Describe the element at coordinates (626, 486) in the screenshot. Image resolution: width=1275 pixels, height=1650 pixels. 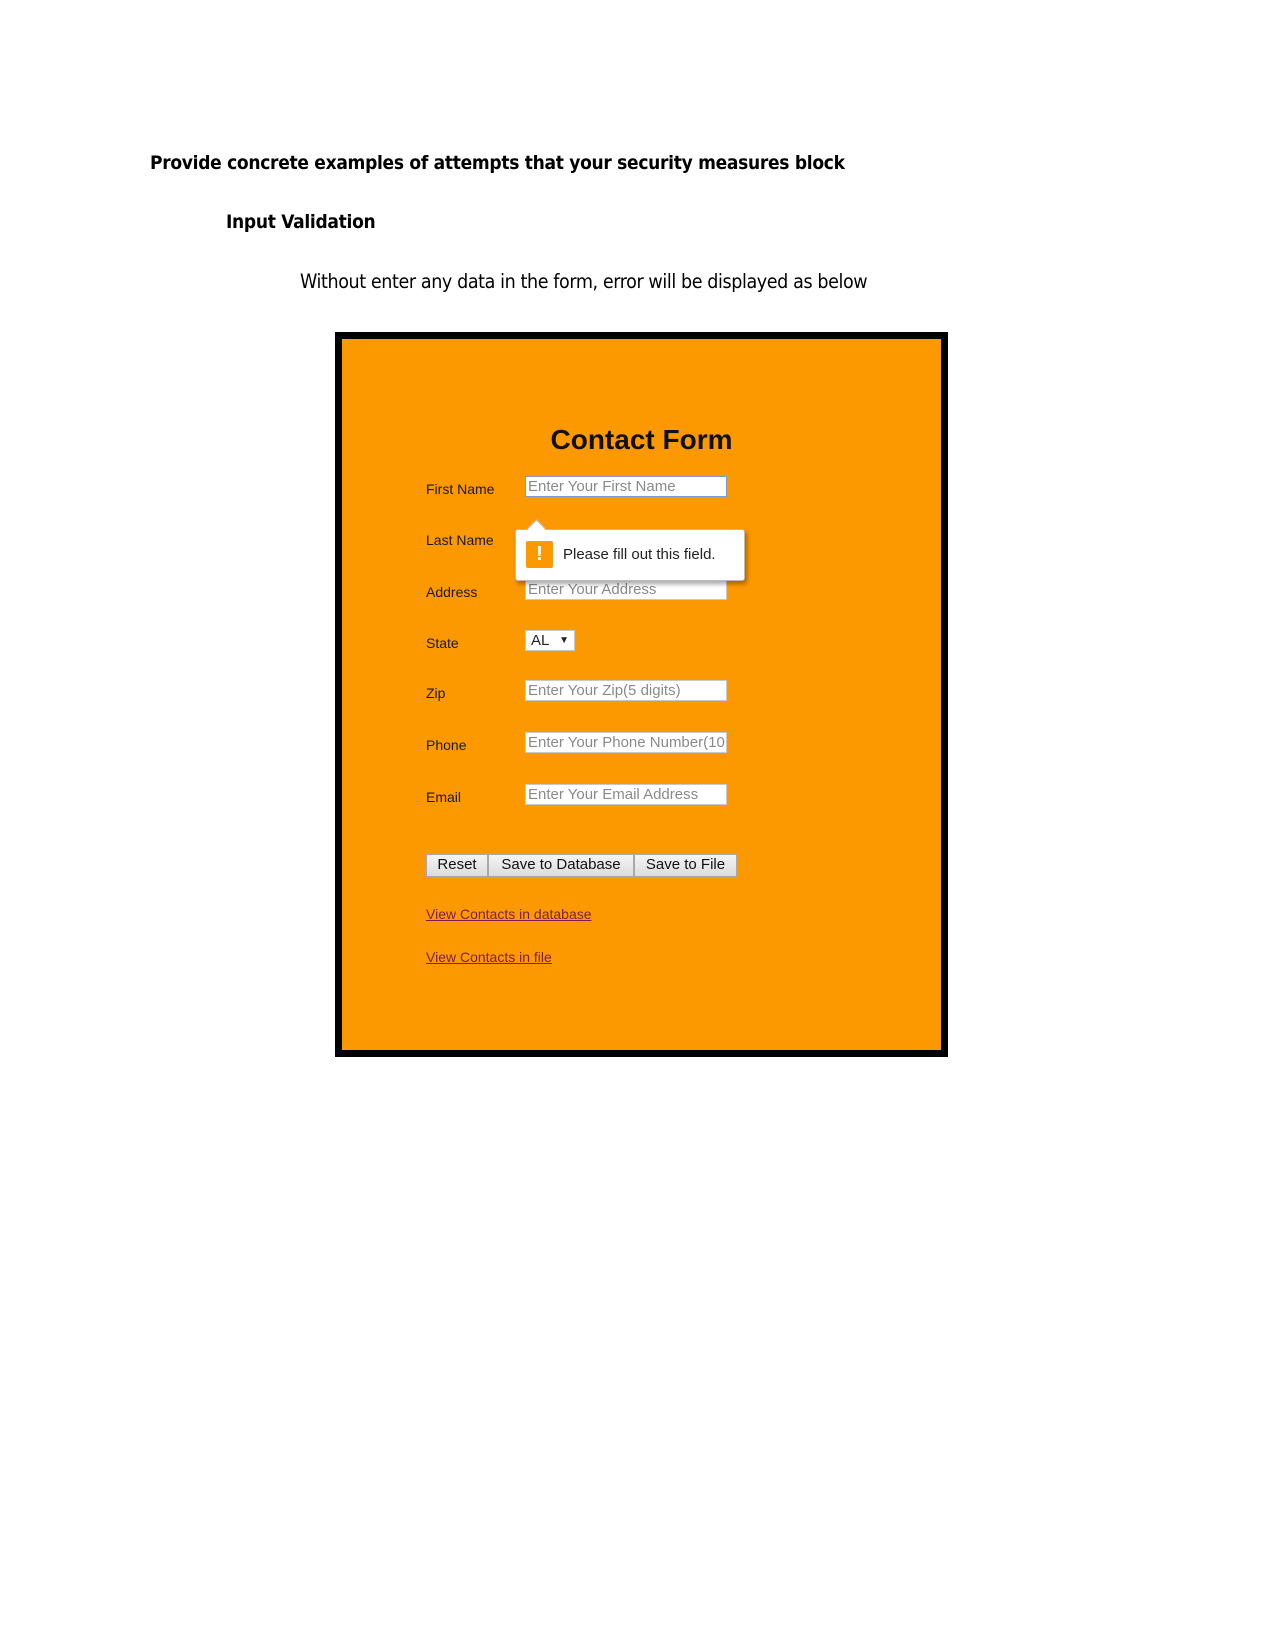
I see `first-name-input: Enter Your First Name` at that location.